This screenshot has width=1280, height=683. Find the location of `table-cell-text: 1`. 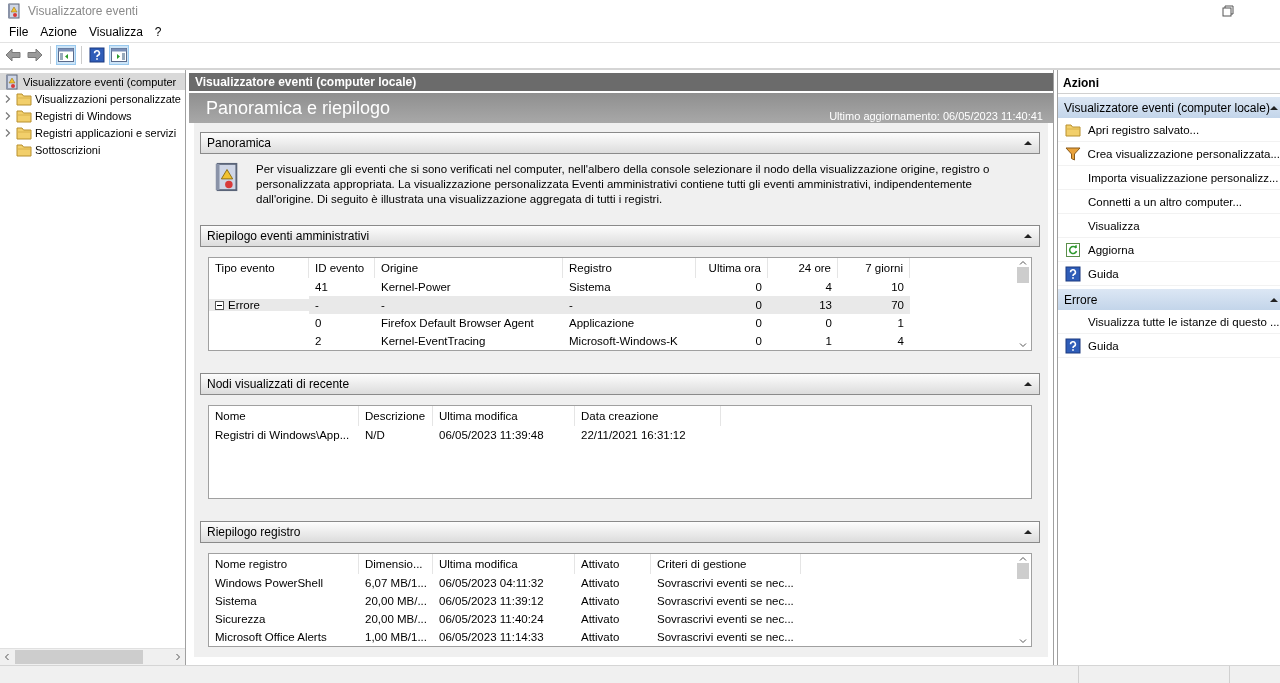

table-cell-text: 1 is located at coordinates (828, 342).